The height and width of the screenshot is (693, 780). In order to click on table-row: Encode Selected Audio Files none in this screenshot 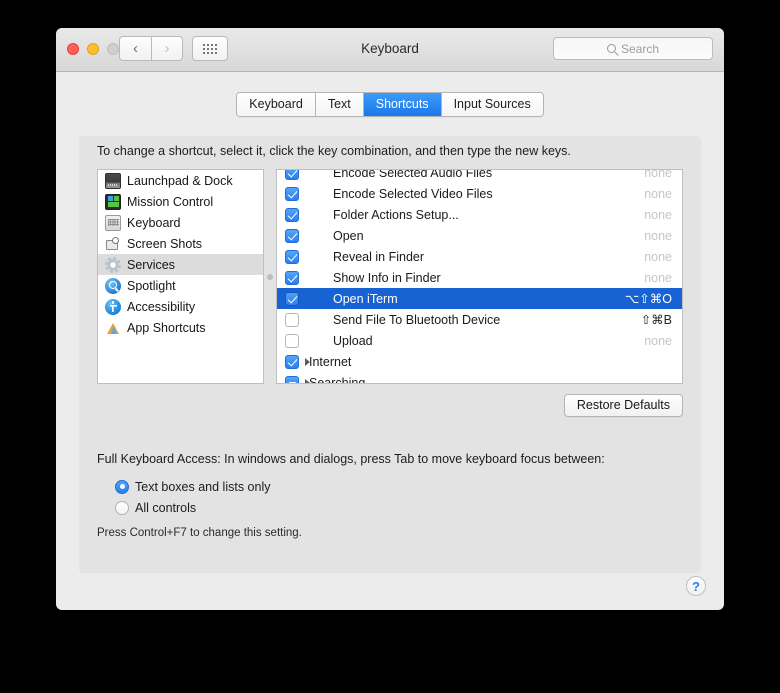, I will do `click(479, 176)`.